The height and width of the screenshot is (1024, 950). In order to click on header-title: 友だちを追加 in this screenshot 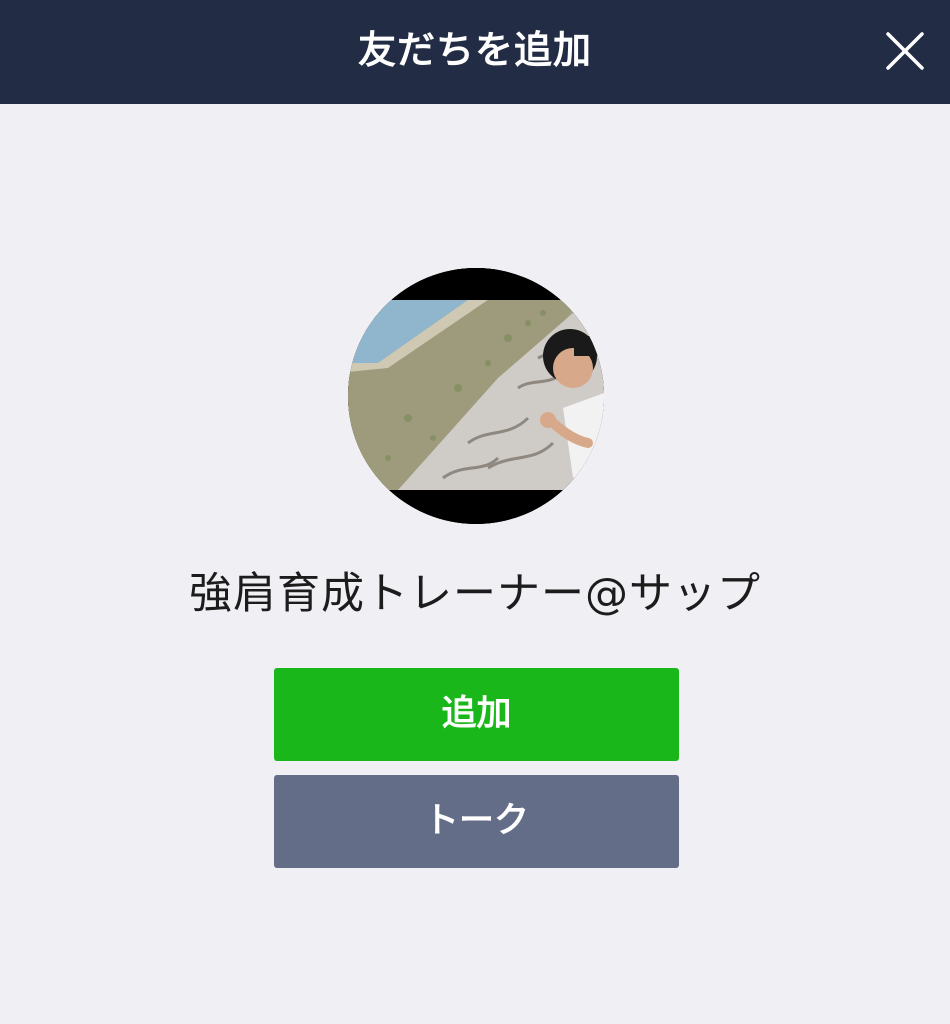, I will do `click(474, 50)`.